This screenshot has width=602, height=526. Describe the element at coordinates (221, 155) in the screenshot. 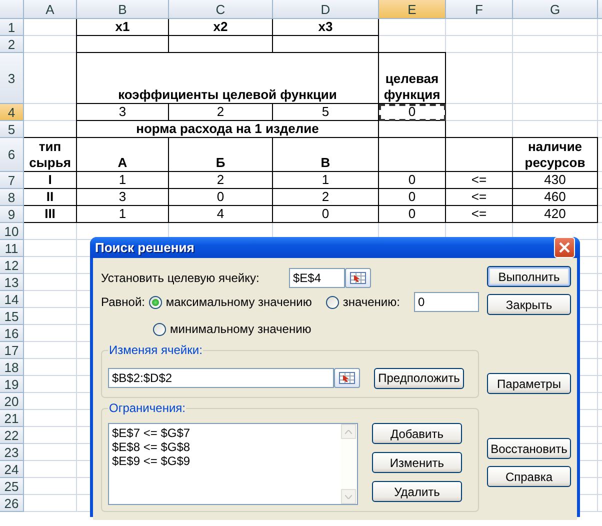

I see `table-cell: Б` at that location.